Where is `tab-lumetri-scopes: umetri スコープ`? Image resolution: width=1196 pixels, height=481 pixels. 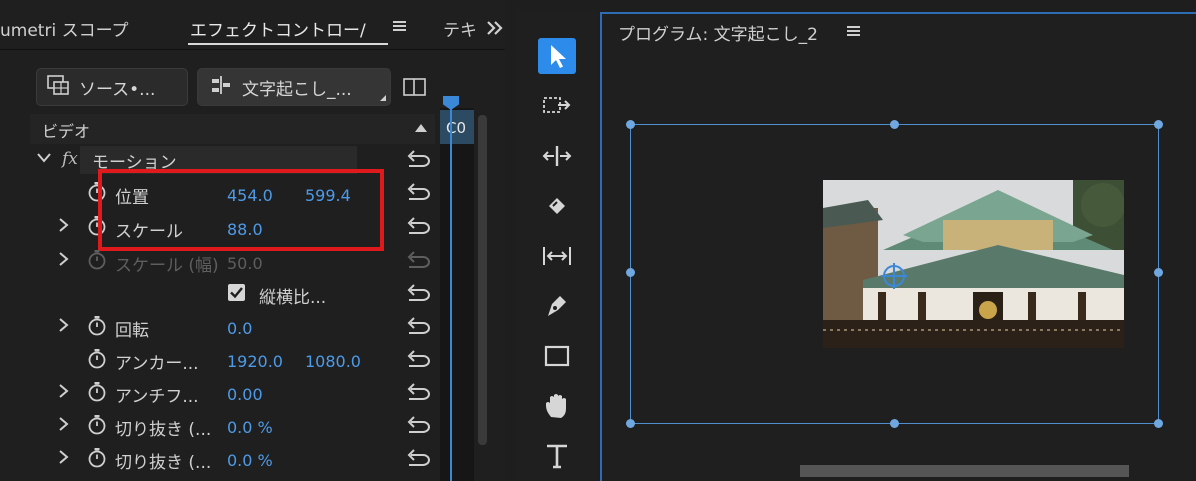 tab-lumetri-scopes: umetri スコープ is located at coordinates (64, 28).